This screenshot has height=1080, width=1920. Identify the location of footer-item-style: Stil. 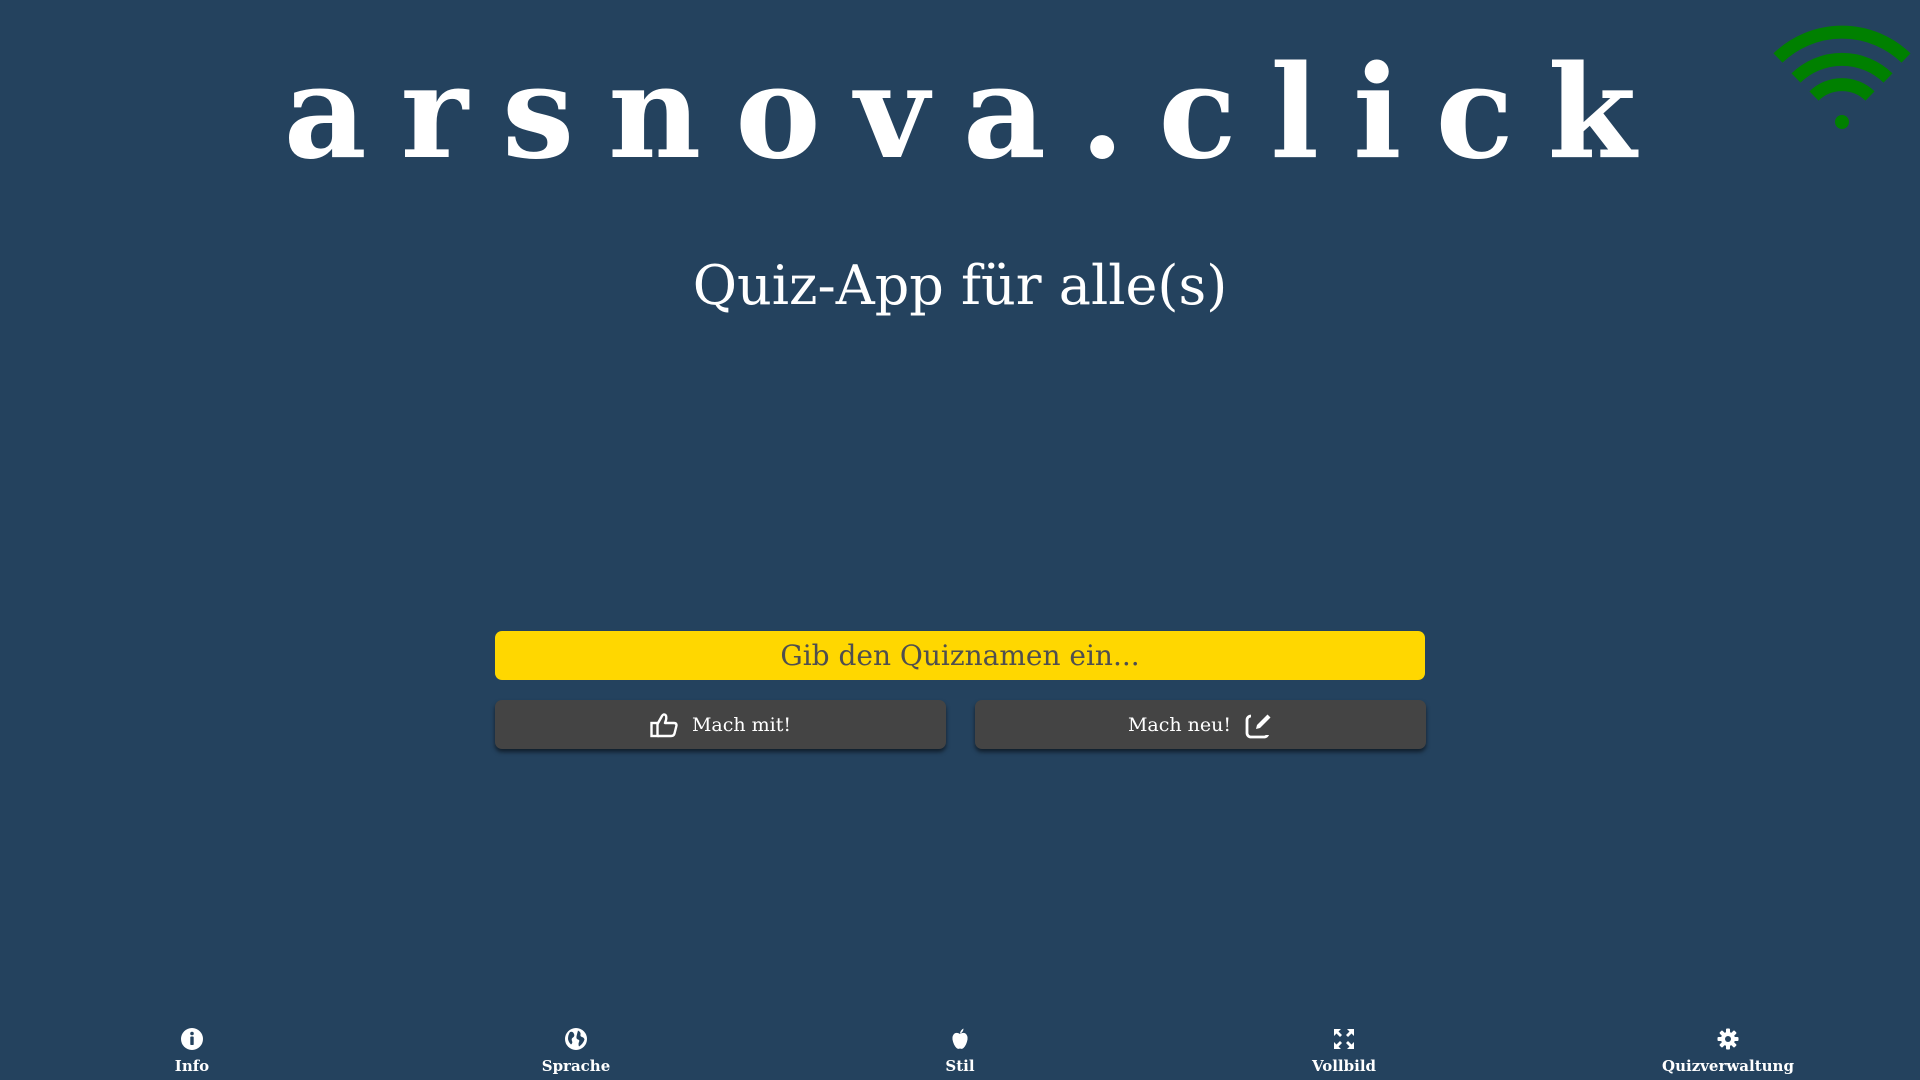
(960, 1049).